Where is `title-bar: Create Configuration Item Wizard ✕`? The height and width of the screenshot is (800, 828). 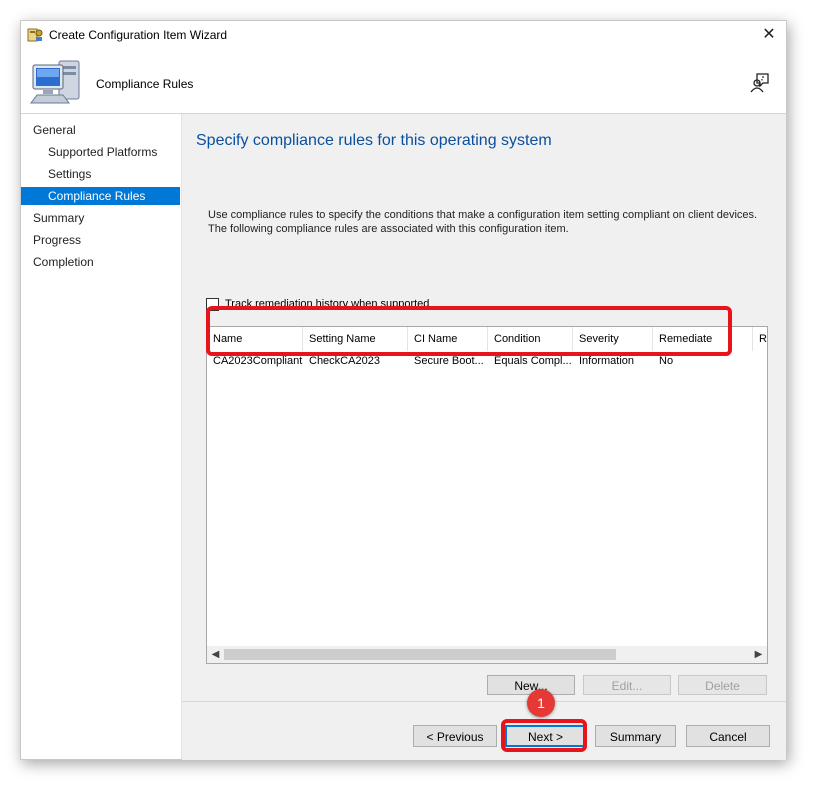 title-bar: Create Configuration Item Wizard ✕ is located at coordinates (403, 35).